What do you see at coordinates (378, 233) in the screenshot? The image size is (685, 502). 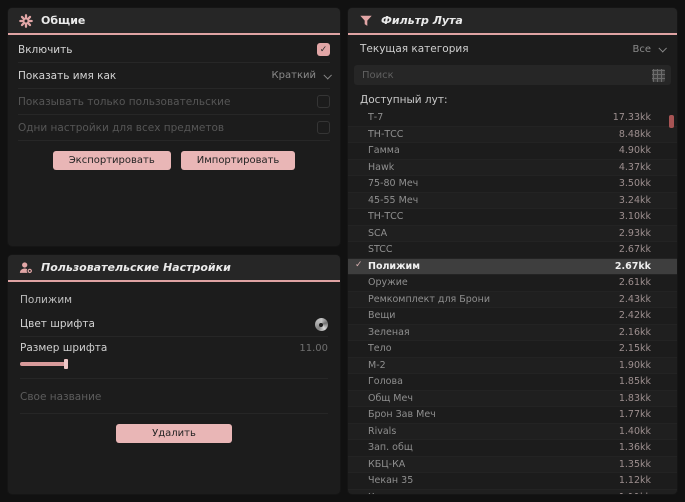 I see `loot-item-name: SCA` at bounding box center [378, 233].